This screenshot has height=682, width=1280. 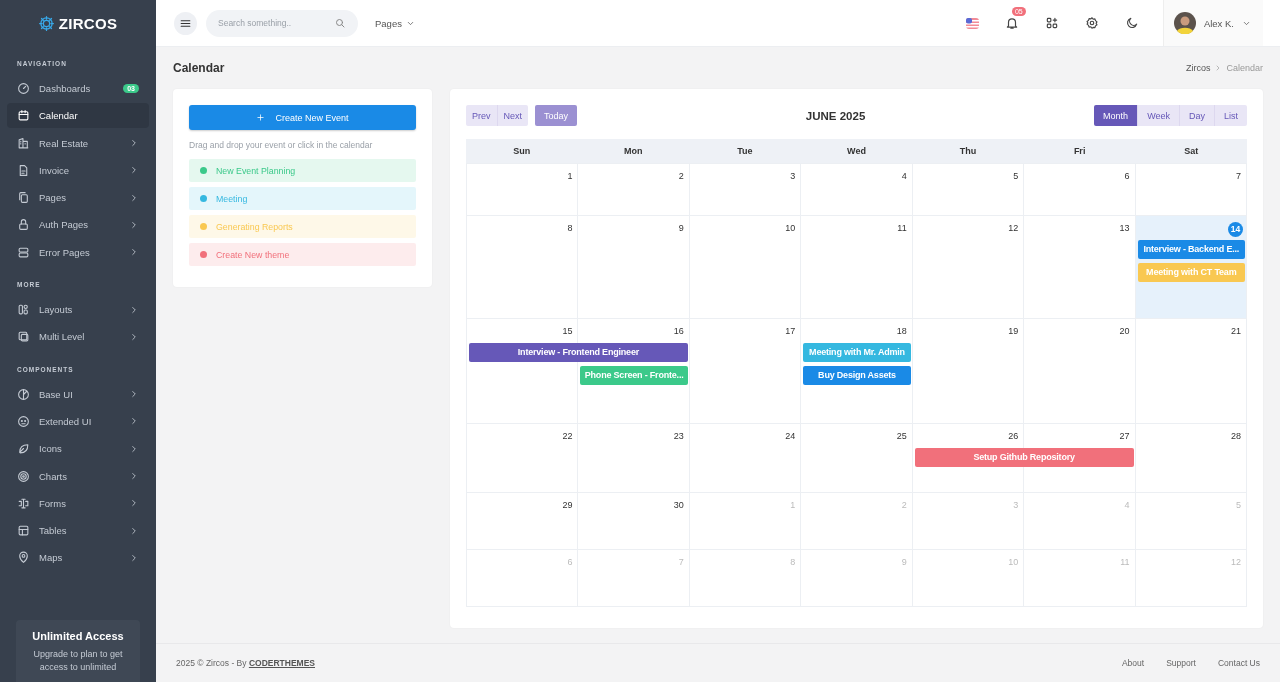 What do you see at coordinates (78, 394) in the screenshot?
I see `sidebar-item: Base UI` at bounding box center [78, 394].